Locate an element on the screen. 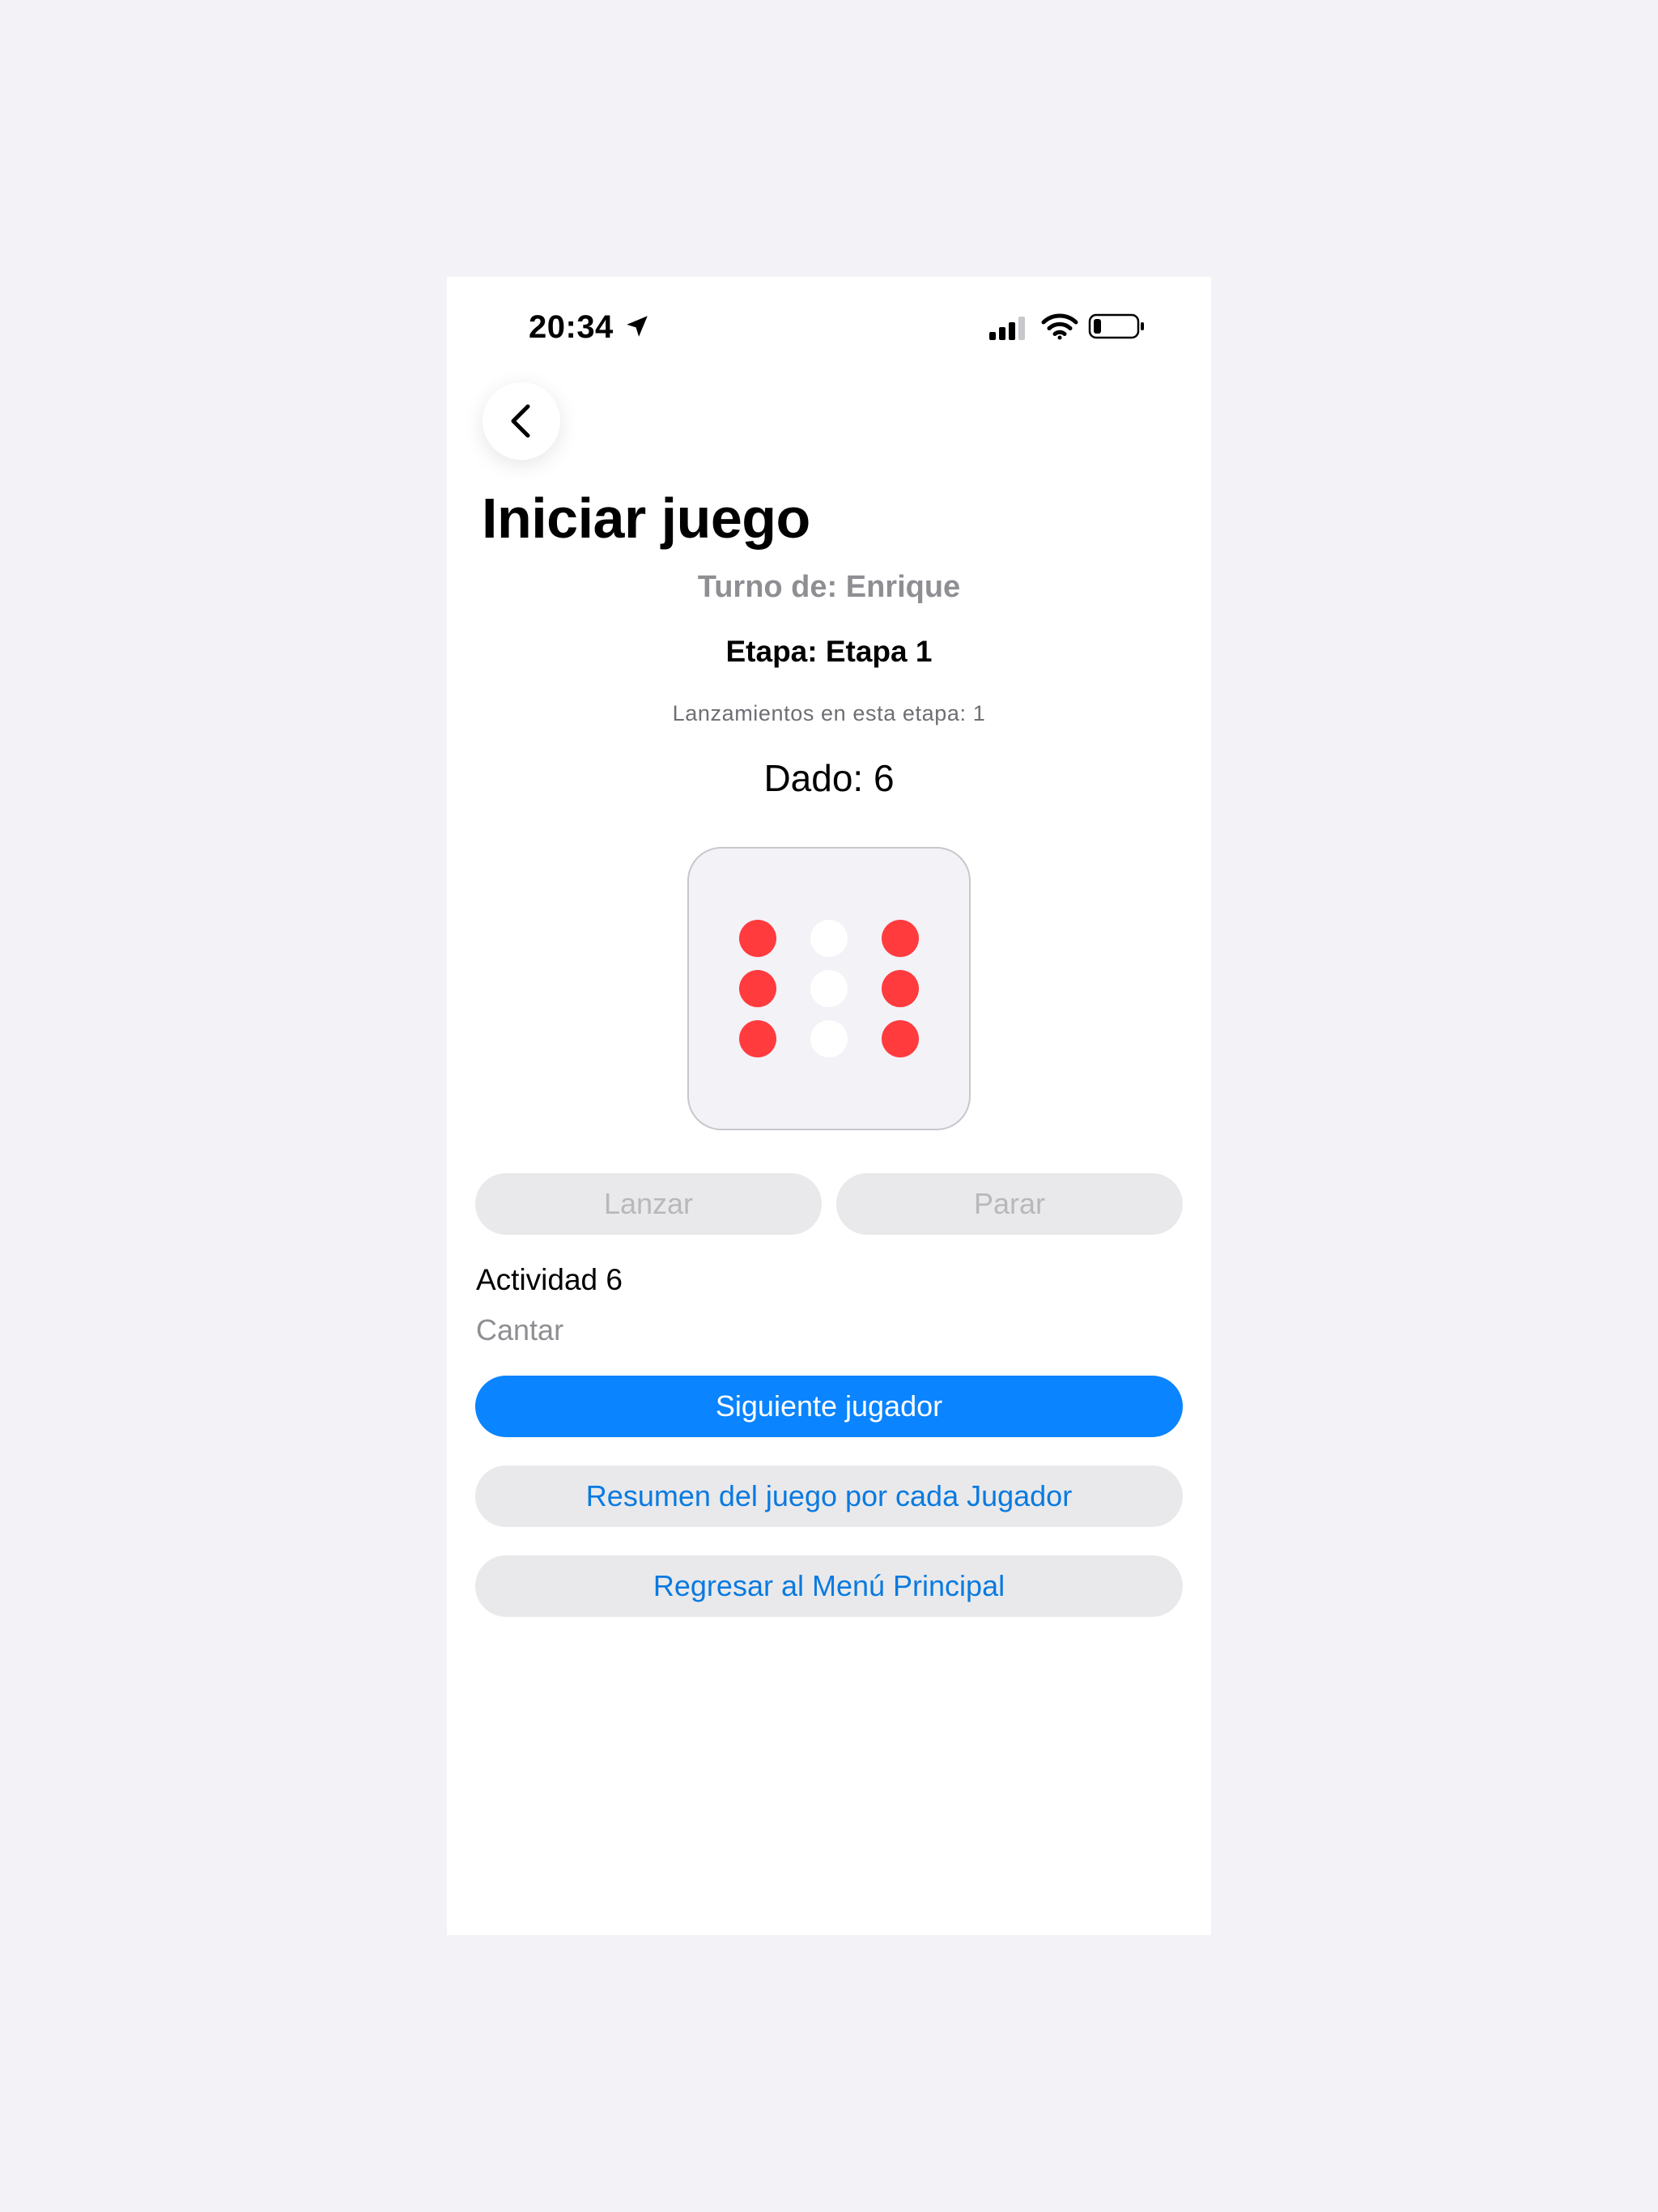  page-title: Iniciar juego is located at coordinates (646, 518).